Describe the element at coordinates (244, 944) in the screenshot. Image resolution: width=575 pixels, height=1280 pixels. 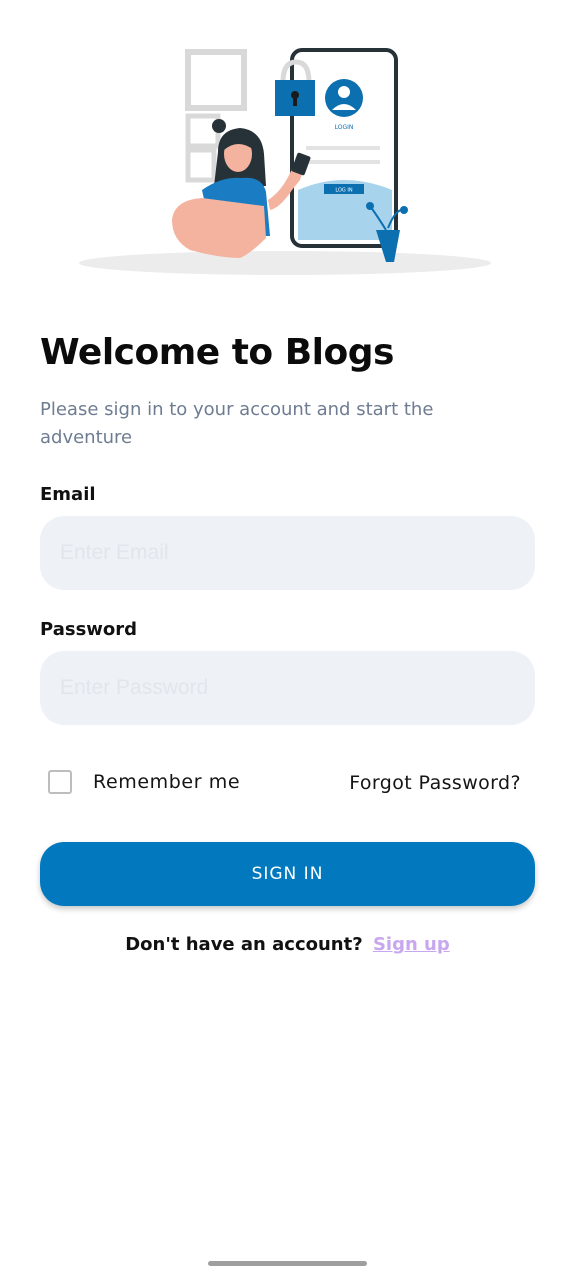
I see `signup-prompt: Don't have an account?` at that location.